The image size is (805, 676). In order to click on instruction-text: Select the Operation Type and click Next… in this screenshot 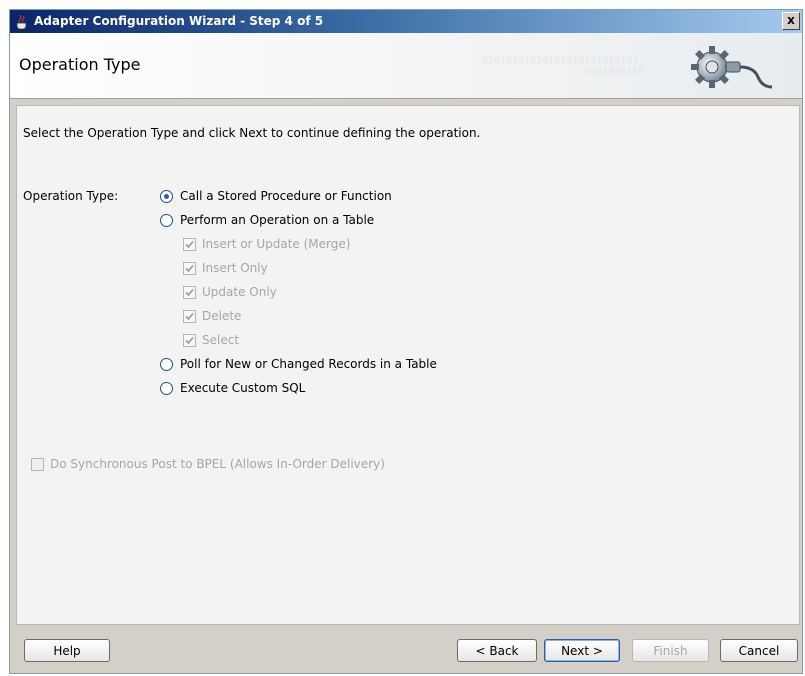, I will do `click(252, 133)`.